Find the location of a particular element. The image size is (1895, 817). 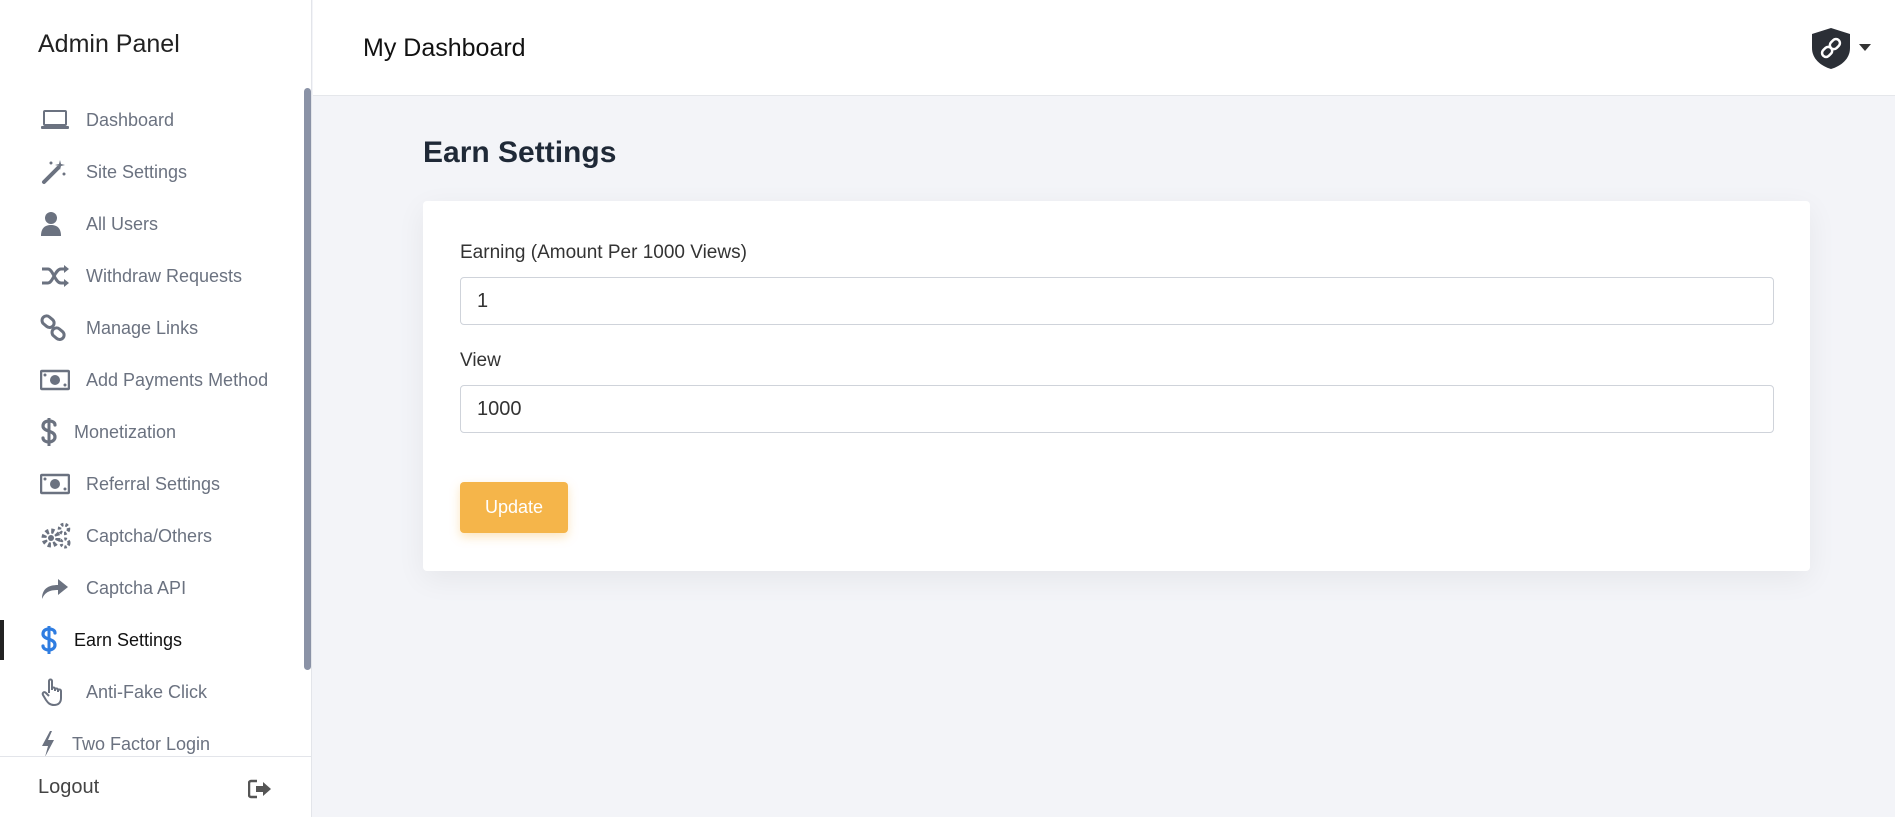

sidebar-item-withdraw-requests: Withdraw Requests is located at coordinates (150, 276).